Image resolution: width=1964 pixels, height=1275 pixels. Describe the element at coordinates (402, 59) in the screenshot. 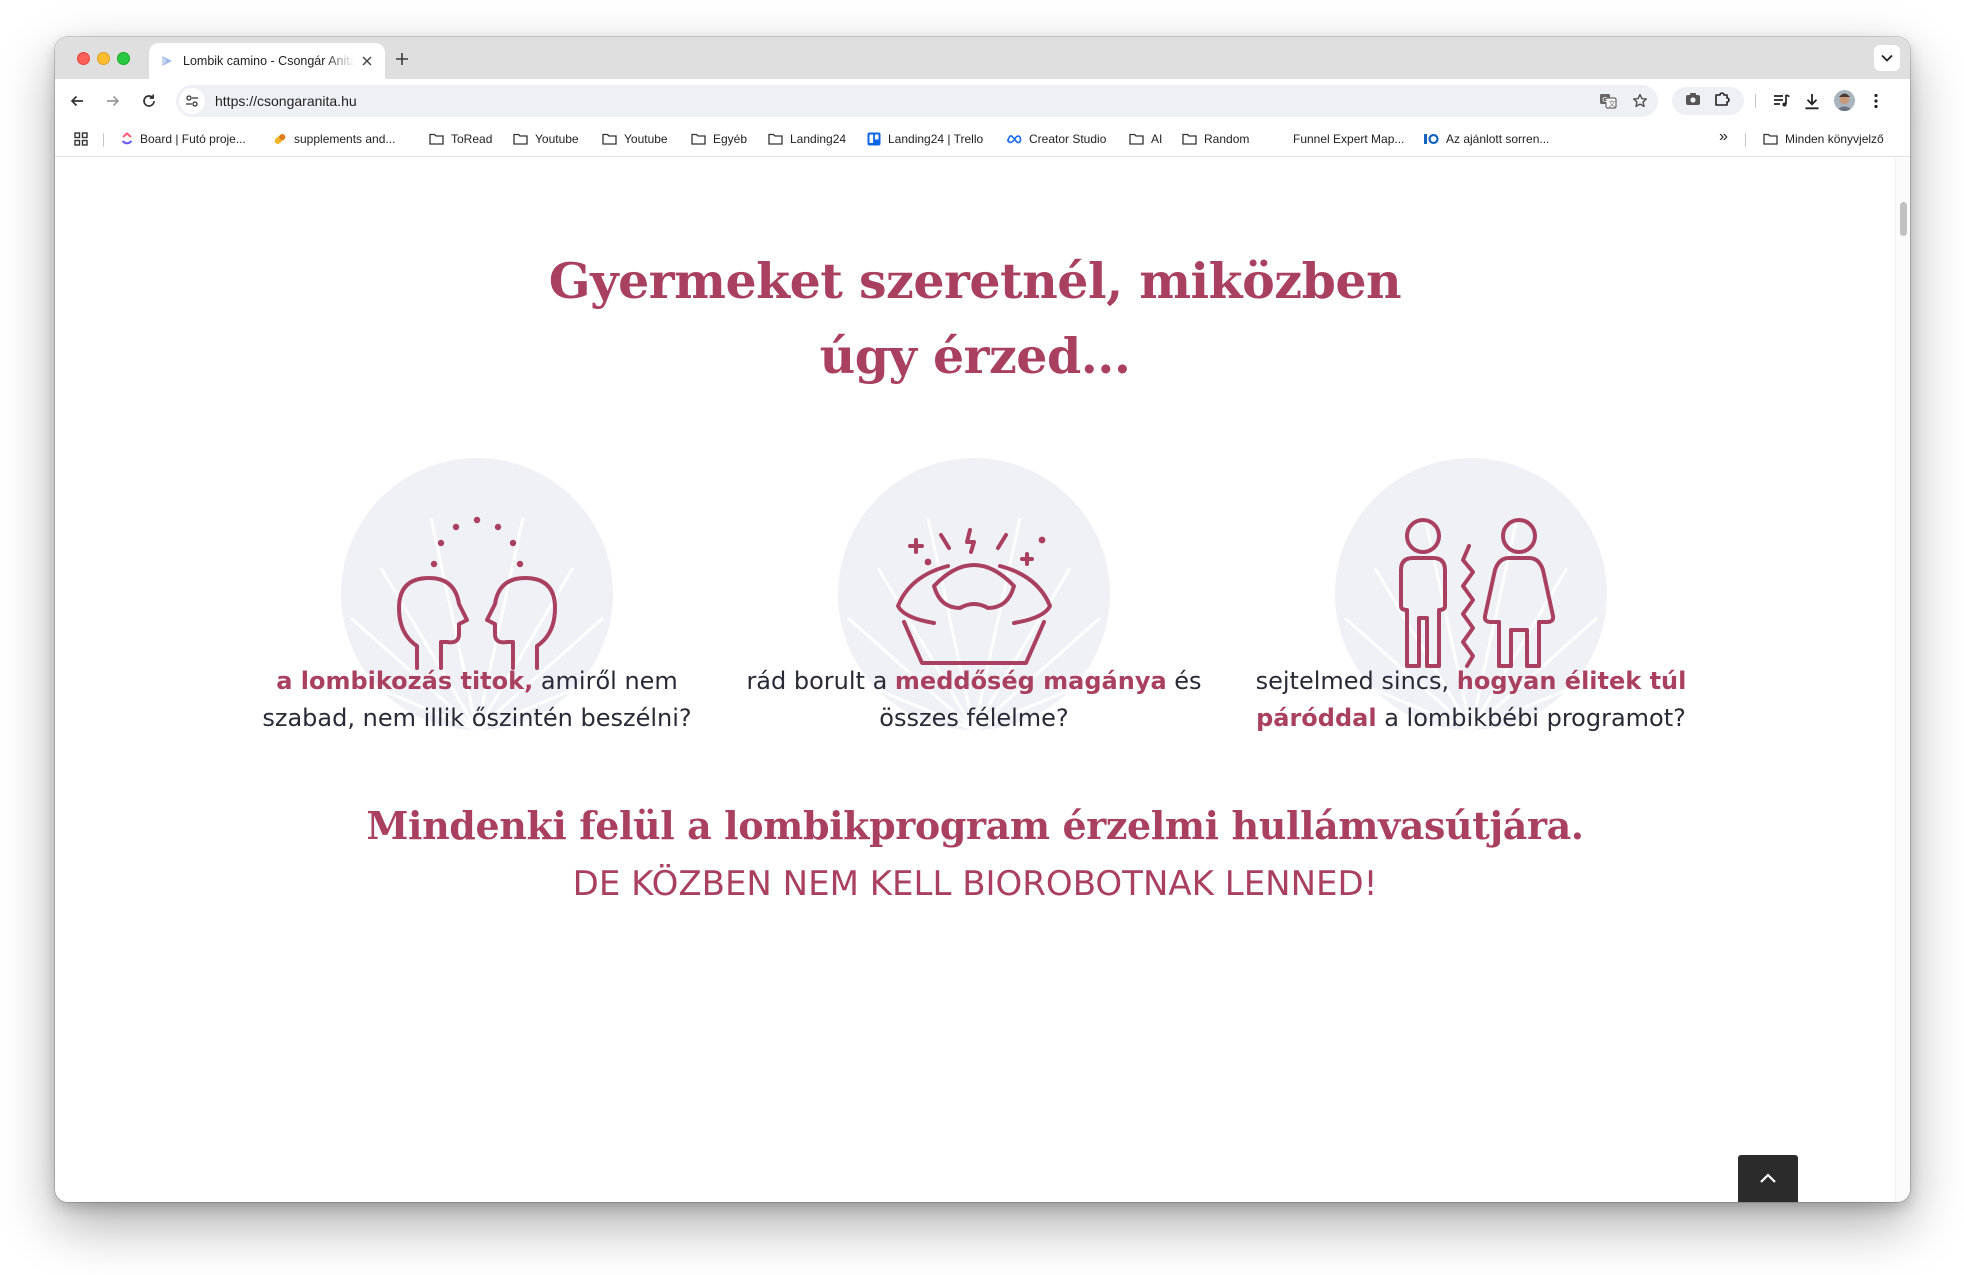

I see `new-tab-button` at that location.